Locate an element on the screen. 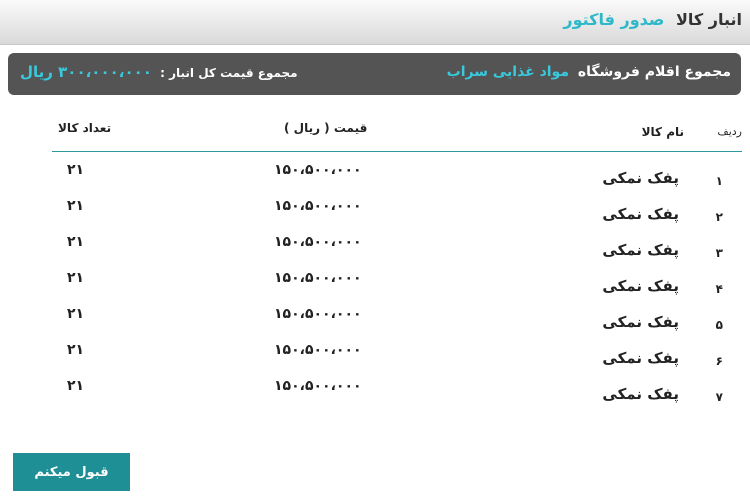 Image resolution: width=750 pixels, height=500 pixels. table-row: ۵ پفک نمکی ۱۵۰،۵۰۰،۰۰۰ ۲۱ is located at coordinates (397, 314).